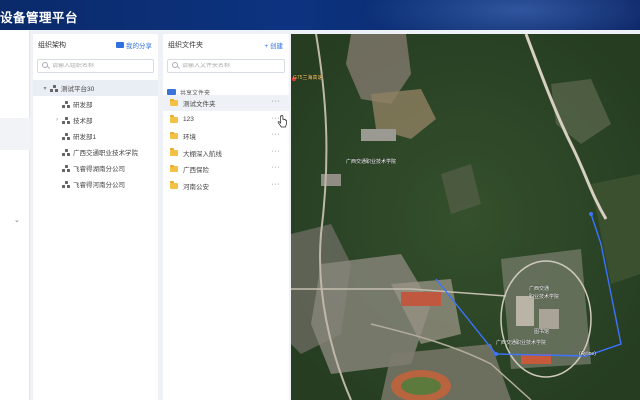  I want to click on org-node-label: 飞睿得河南分公司, so click(99, 185).